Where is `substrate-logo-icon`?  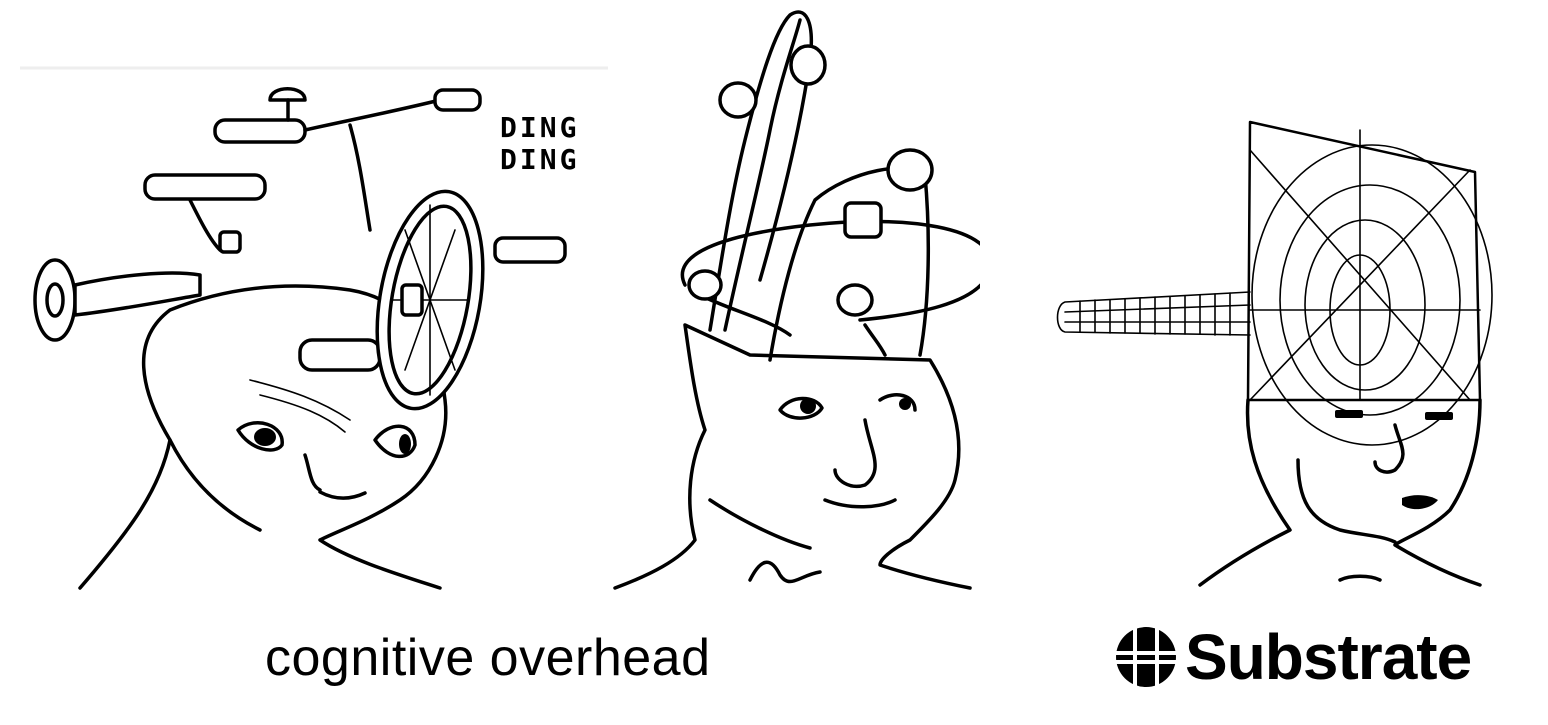
substrate-logo-icon is located at coordinates (1146, 657).